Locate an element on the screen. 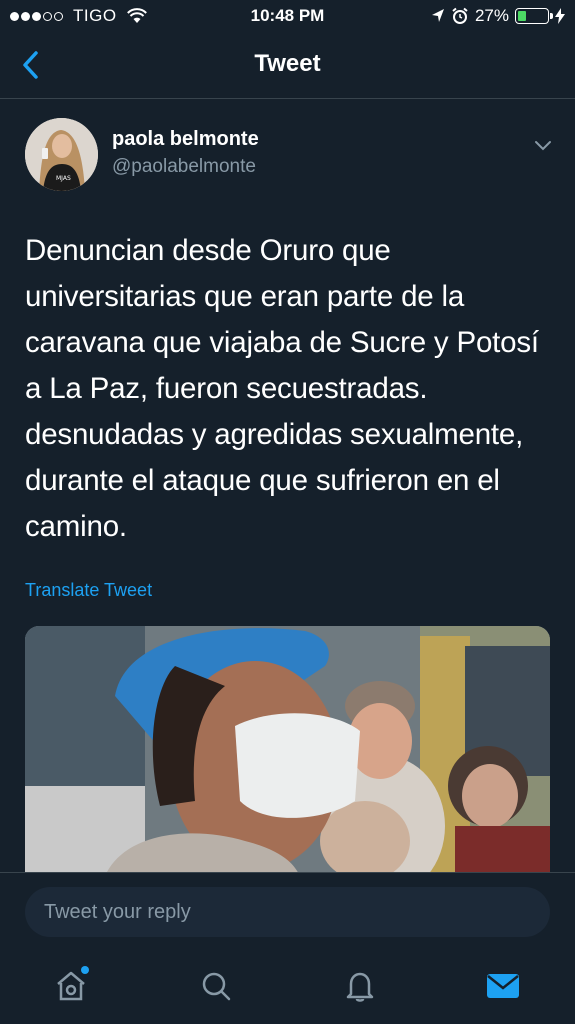 The height and width of the screenshot is (1024, 575). charging-bolt-icon is located at coordinates (560, 16).